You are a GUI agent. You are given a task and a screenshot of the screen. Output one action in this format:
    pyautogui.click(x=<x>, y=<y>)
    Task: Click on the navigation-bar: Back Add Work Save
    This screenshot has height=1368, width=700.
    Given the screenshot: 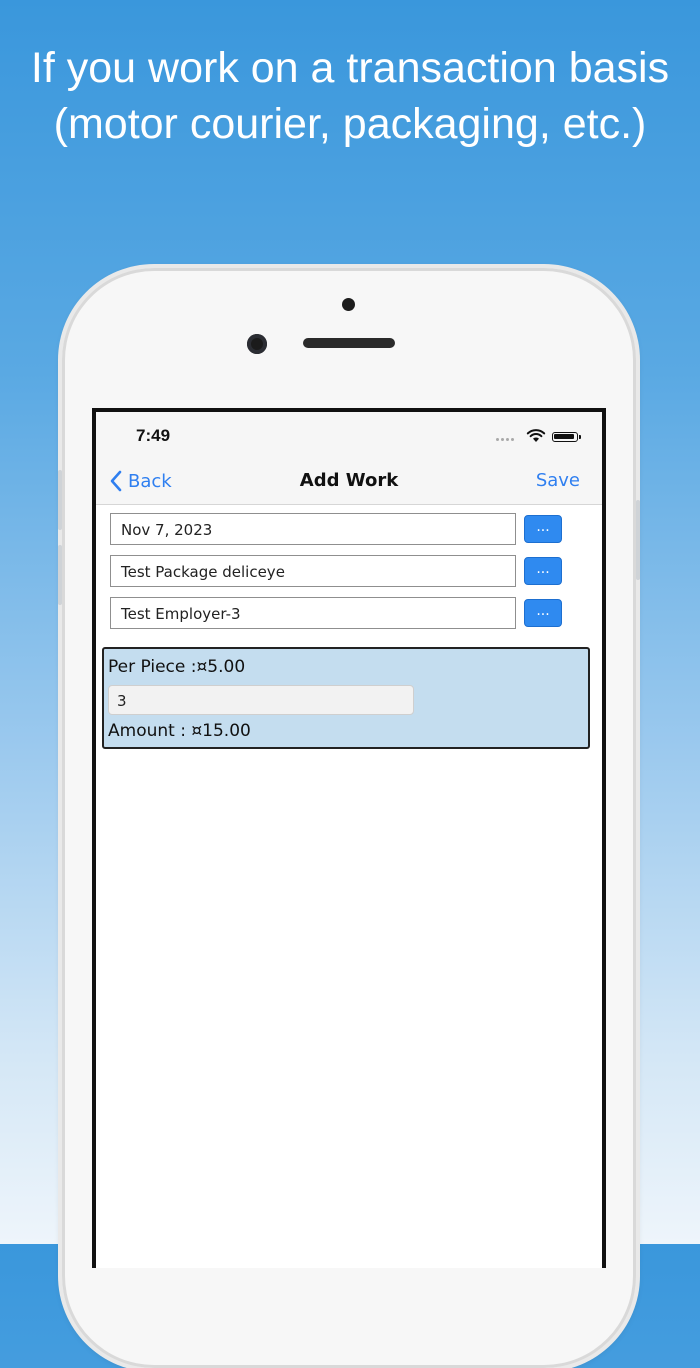 What is the action you would take?
    pyautogui.click(x=349, y=482)
    